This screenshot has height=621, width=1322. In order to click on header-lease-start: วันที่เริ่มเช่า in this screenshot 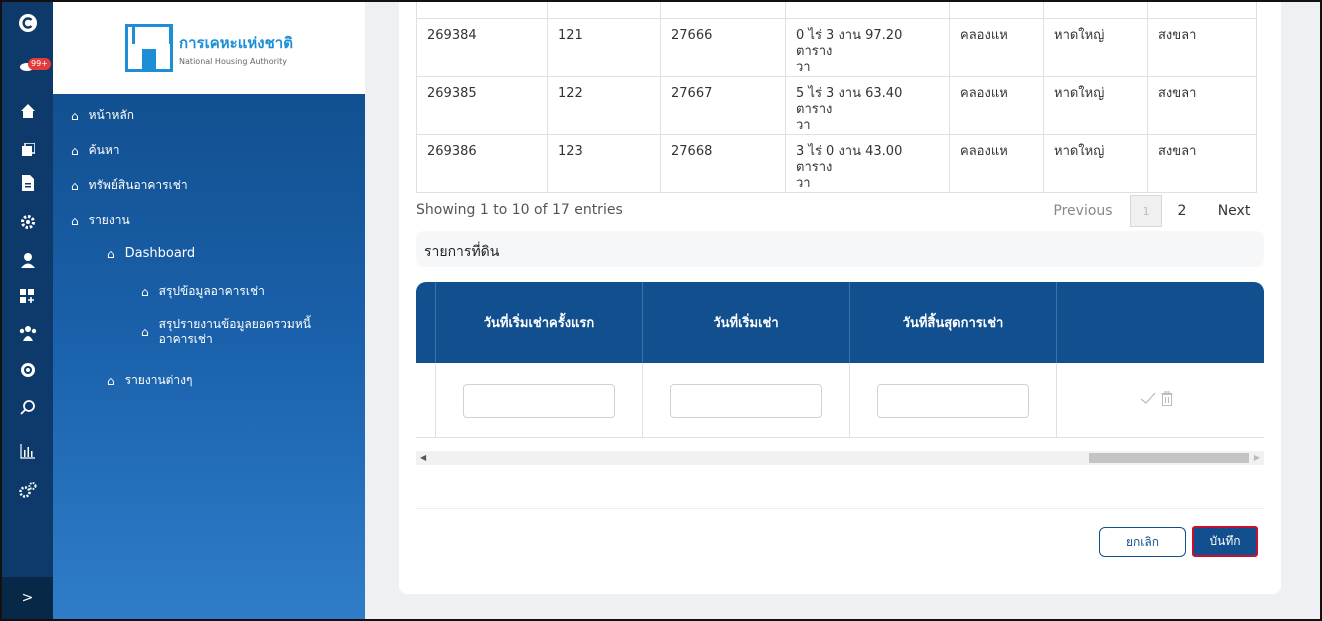, I will do `click(746, 323)`.